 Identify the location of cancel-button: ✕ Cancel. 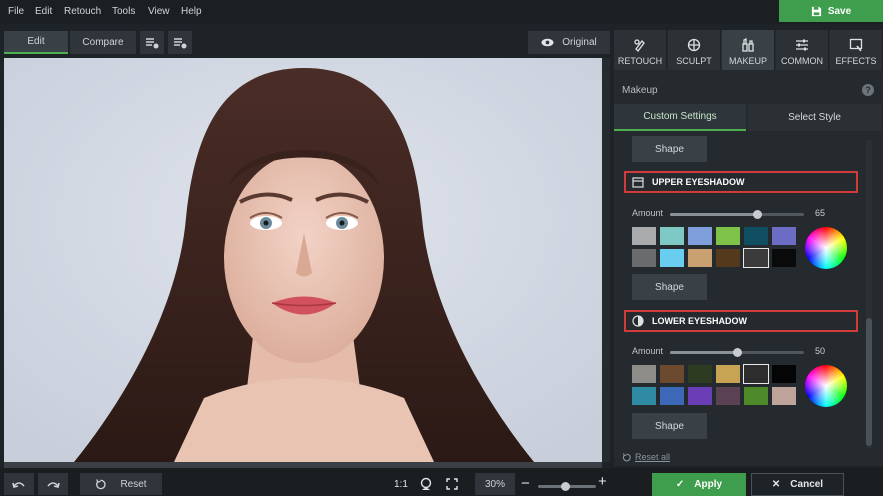
(797, 484).